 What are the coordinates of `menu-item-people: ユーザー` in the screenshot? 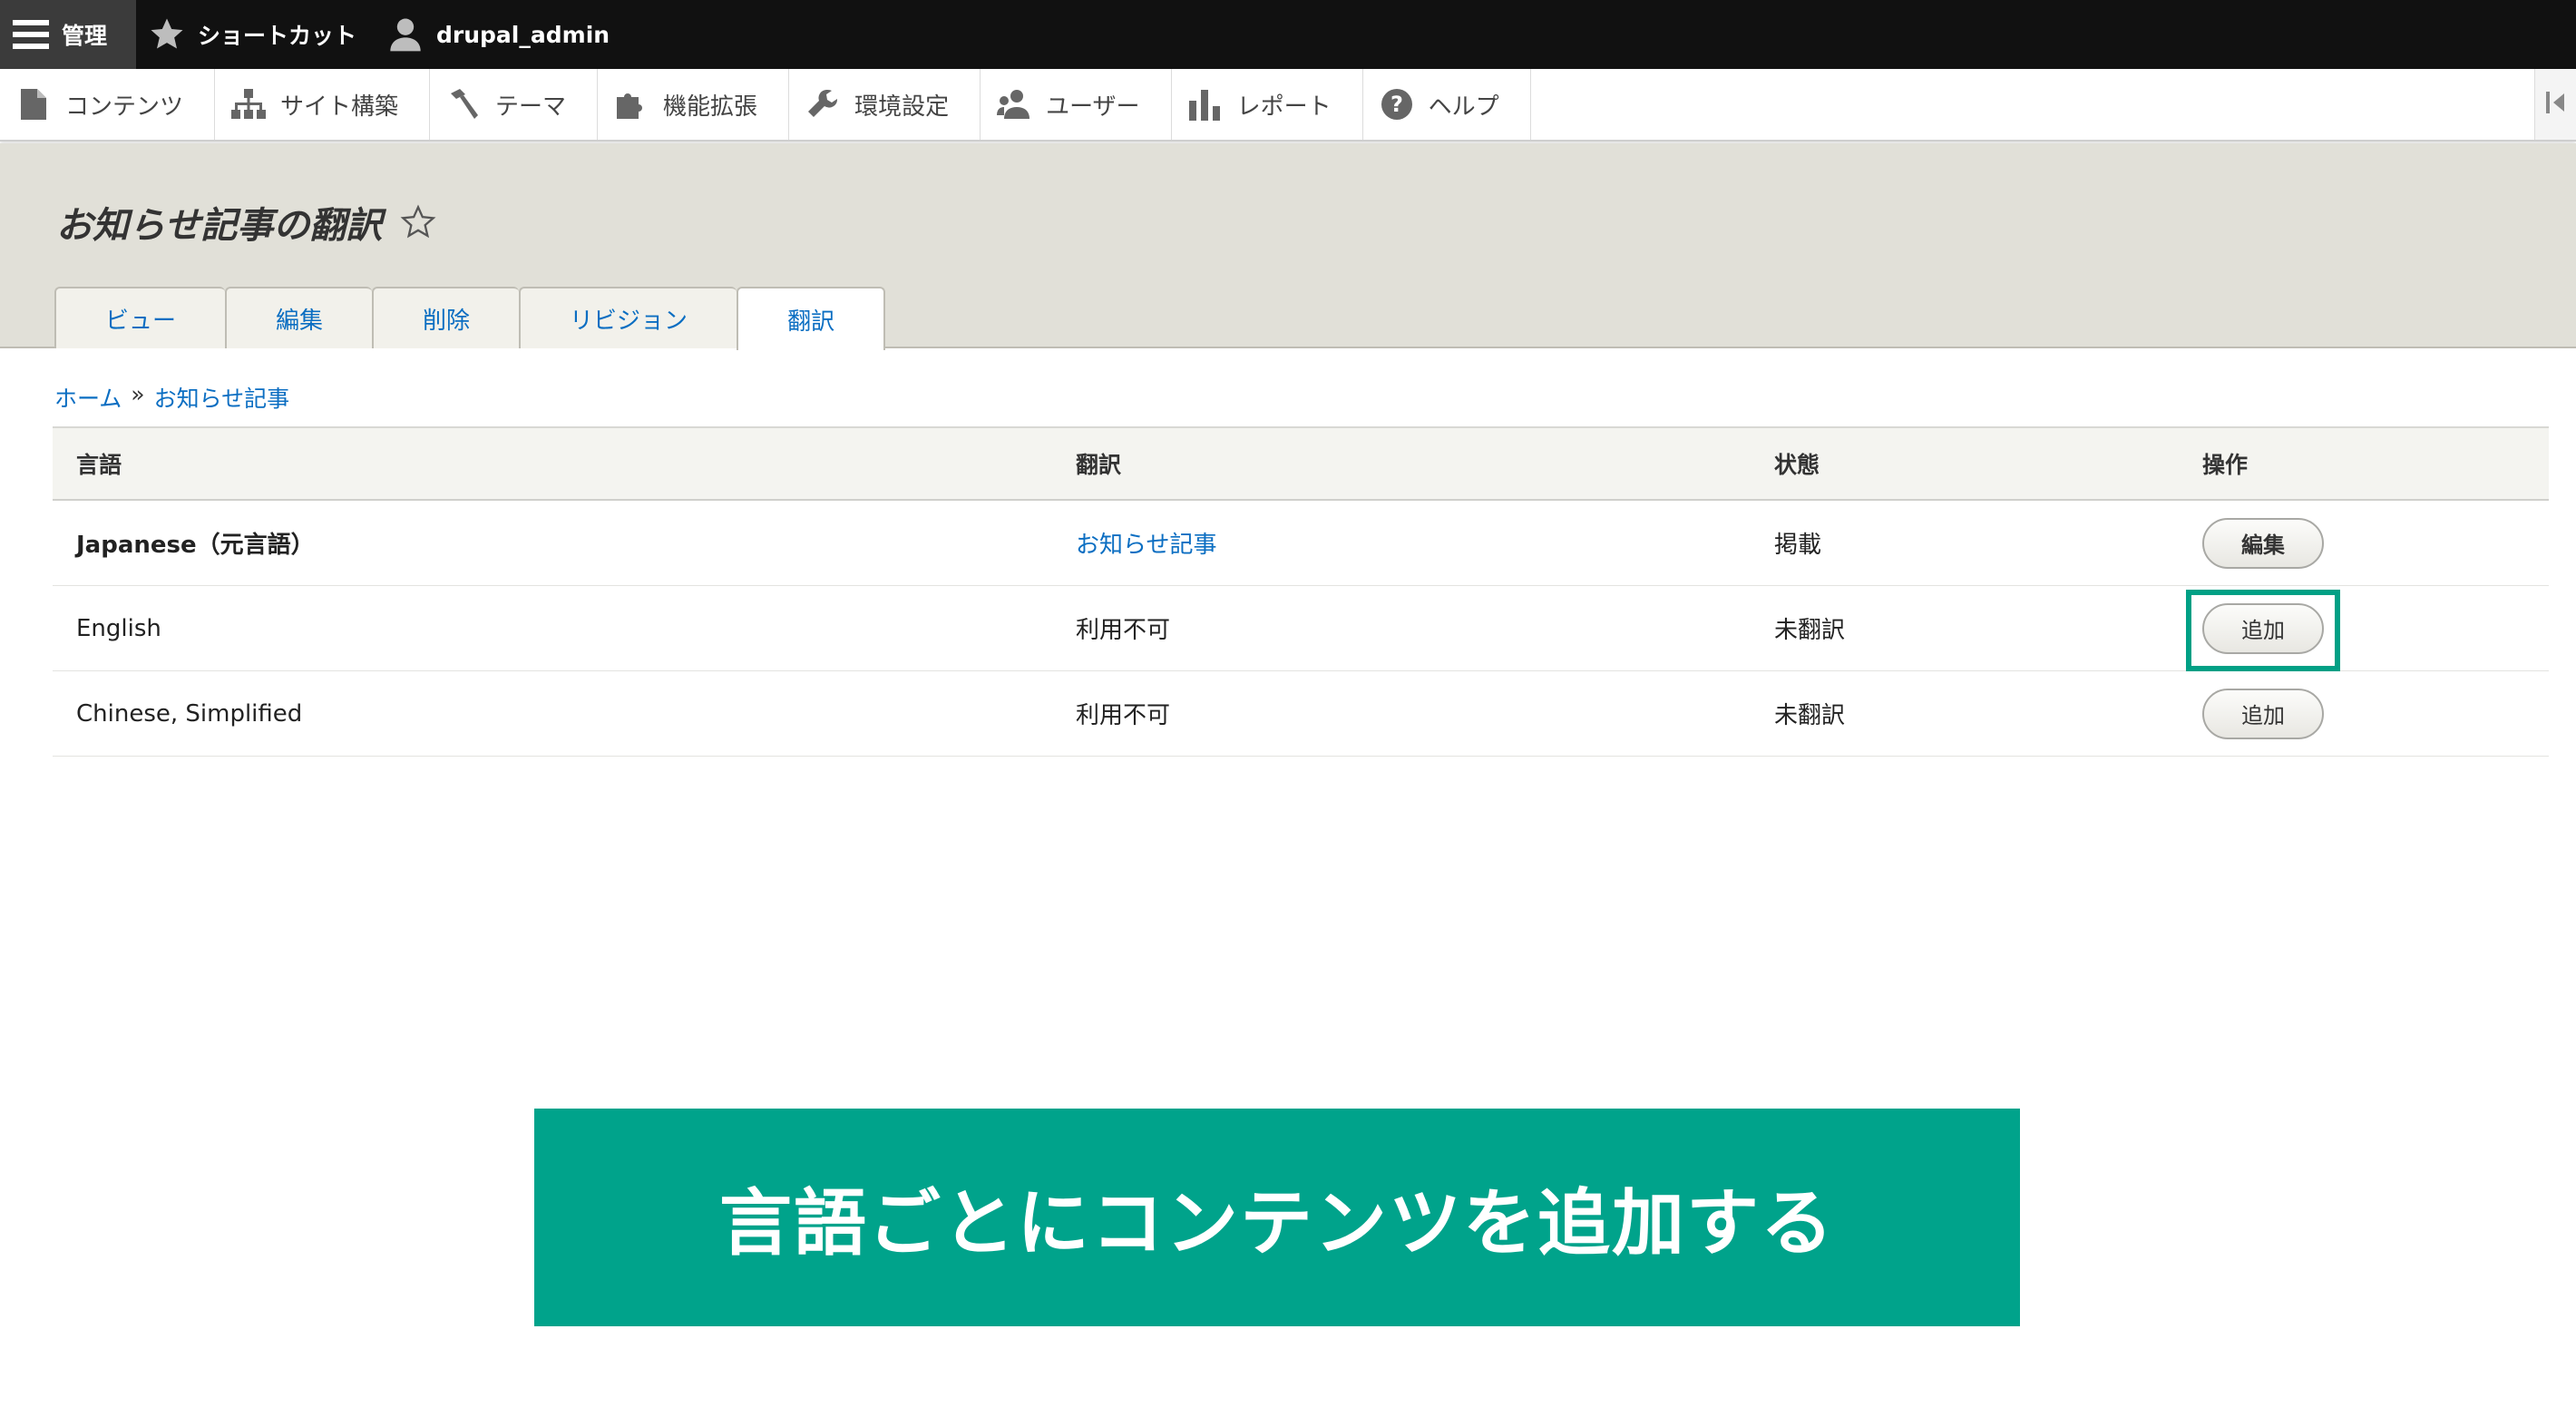 It's located at (1076, 104).